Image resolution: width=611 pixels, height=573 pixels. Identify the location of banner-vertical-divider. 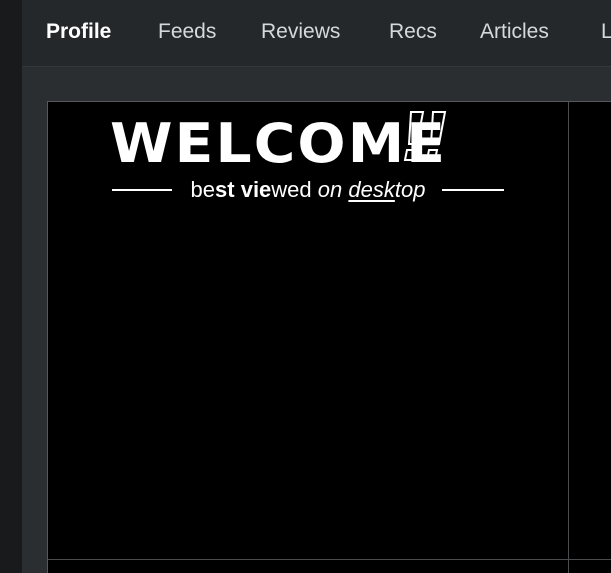
(568, 337).